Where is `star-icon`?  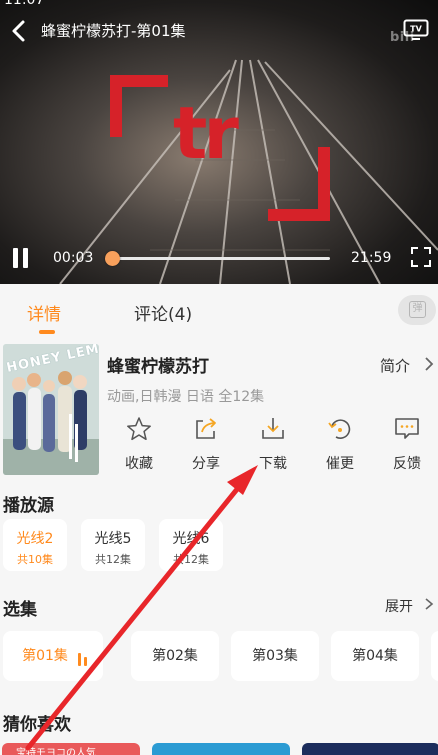 star-icon is located at coordinates (139, 429).